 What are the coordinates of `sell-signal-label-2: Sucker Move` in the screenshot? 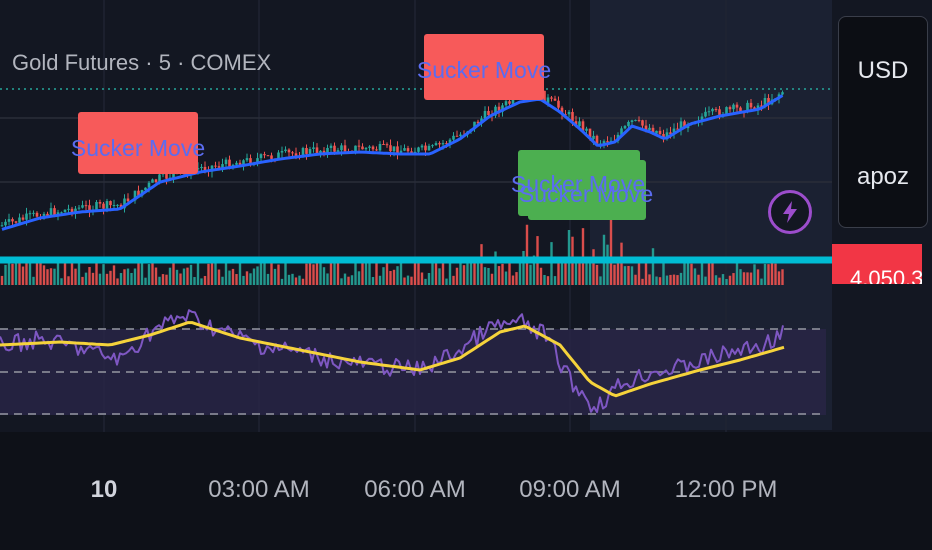 It's located at (484, 67).